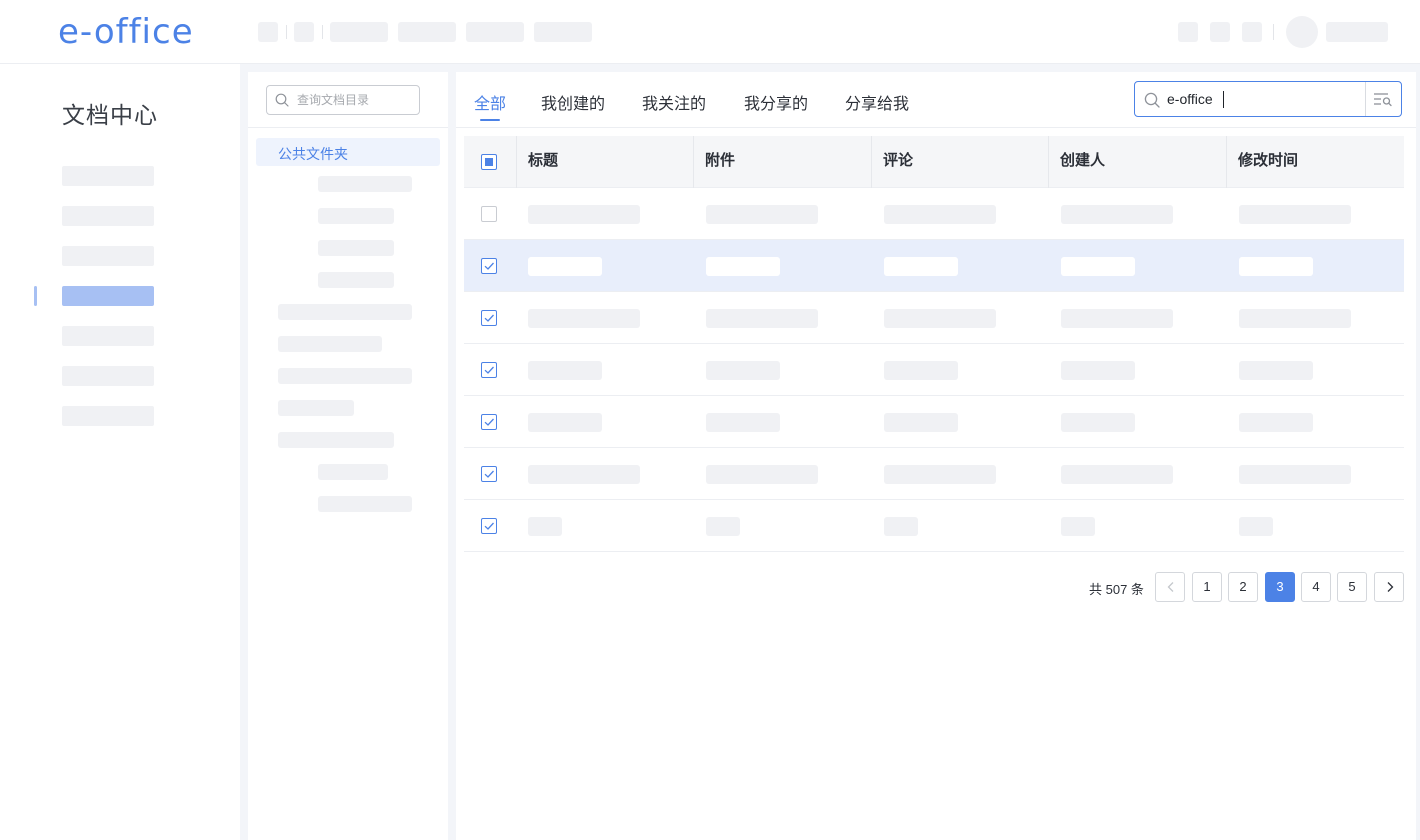 Image resolution: width=1420 pixels, height=840 pixels. I want to click on tabs-bar: 全部 我创建的 我关注的 我分享的 分享给我, so click(936, 100).